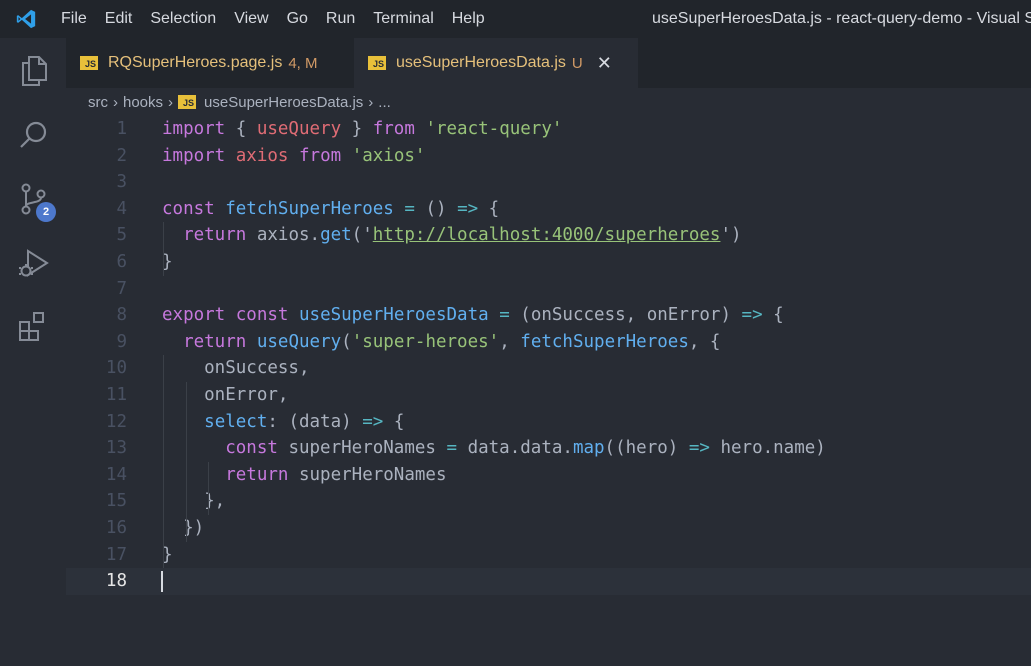  I want to click on line-number: 5, so click(121, 235).